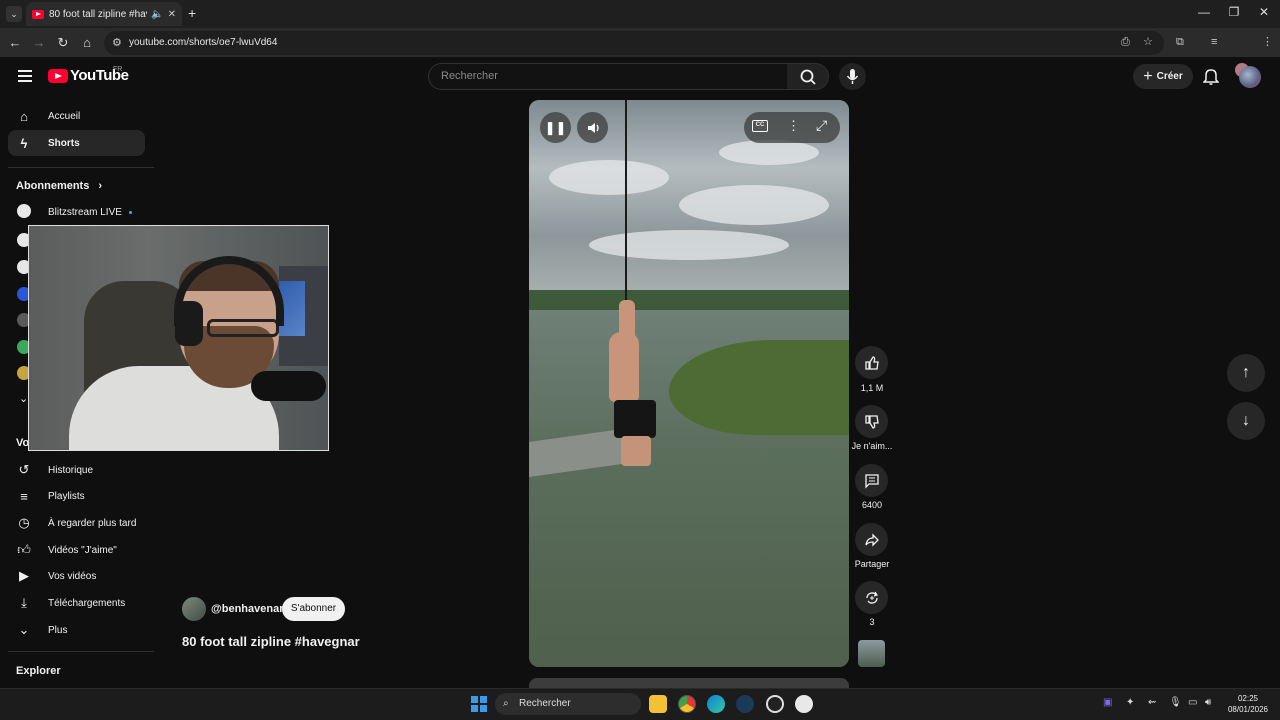 The width and height of the screenshot is (1280, 720). Describe the element at coordinates (545, 703) in the screenshot. I see `taskbar-search-label: Rechercher` at that location.